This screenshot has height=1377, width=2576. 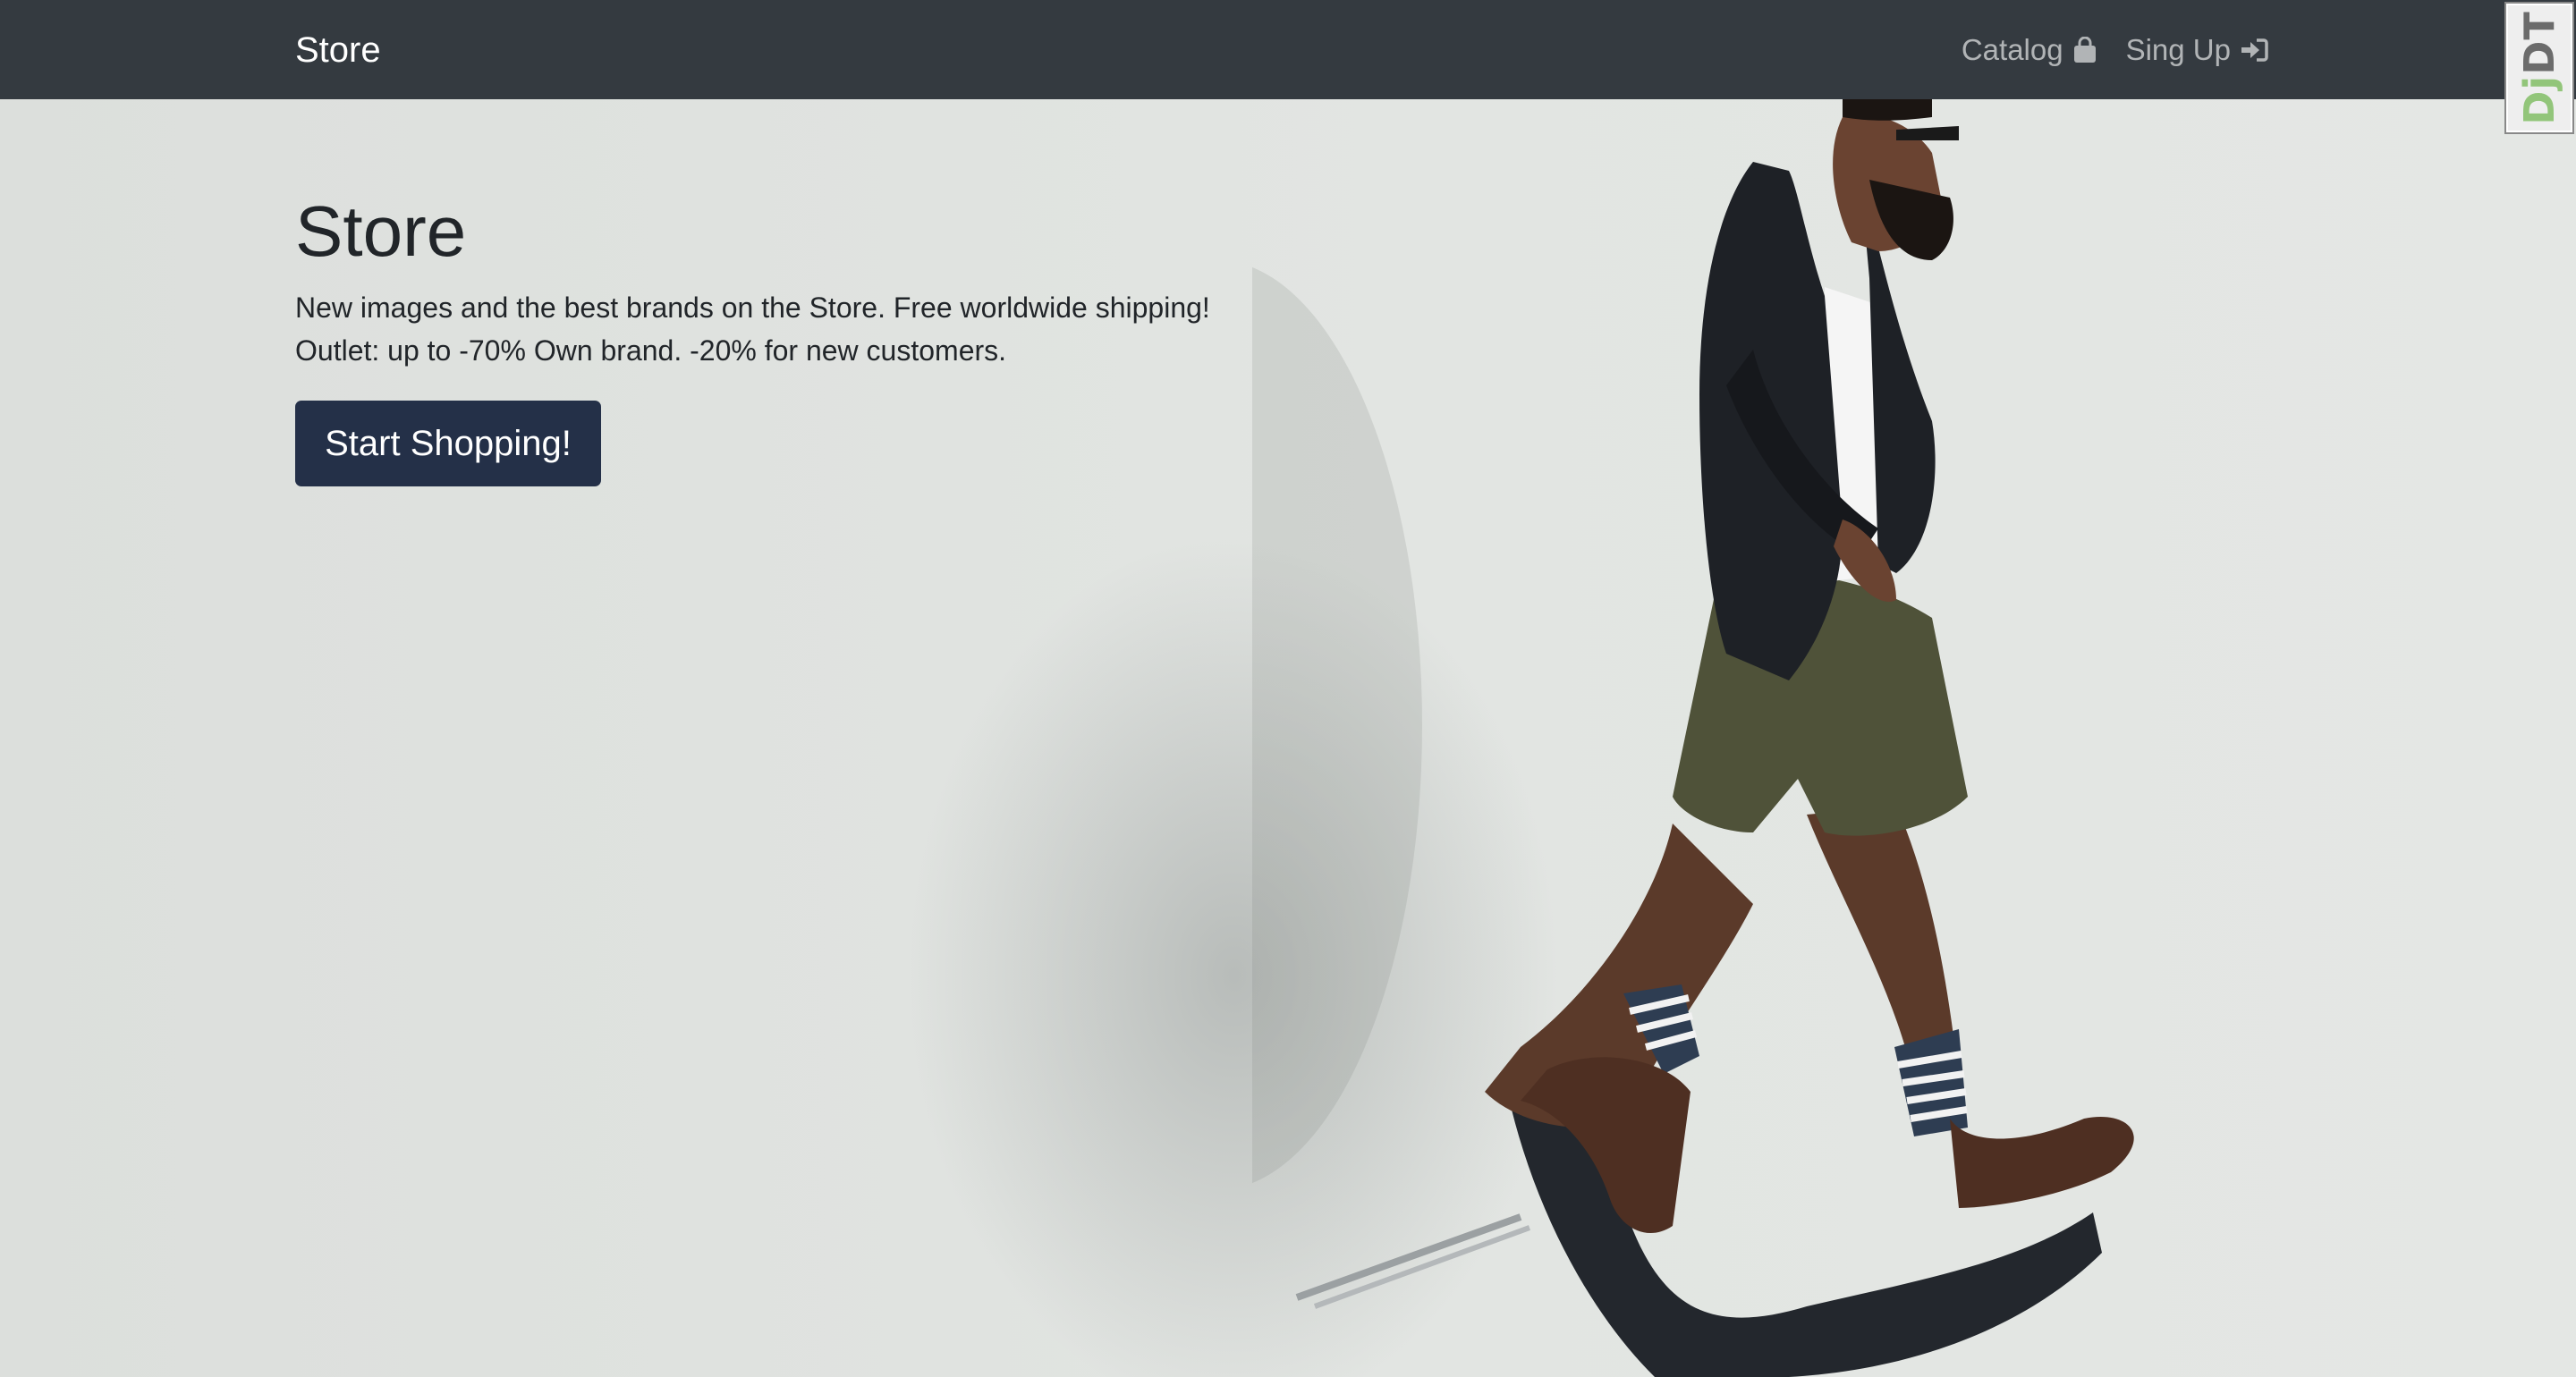 What do you see at coordinates (2254, 50) in the screenshot?
I see `sign-in-icon` at bounding box center [2254, 50].